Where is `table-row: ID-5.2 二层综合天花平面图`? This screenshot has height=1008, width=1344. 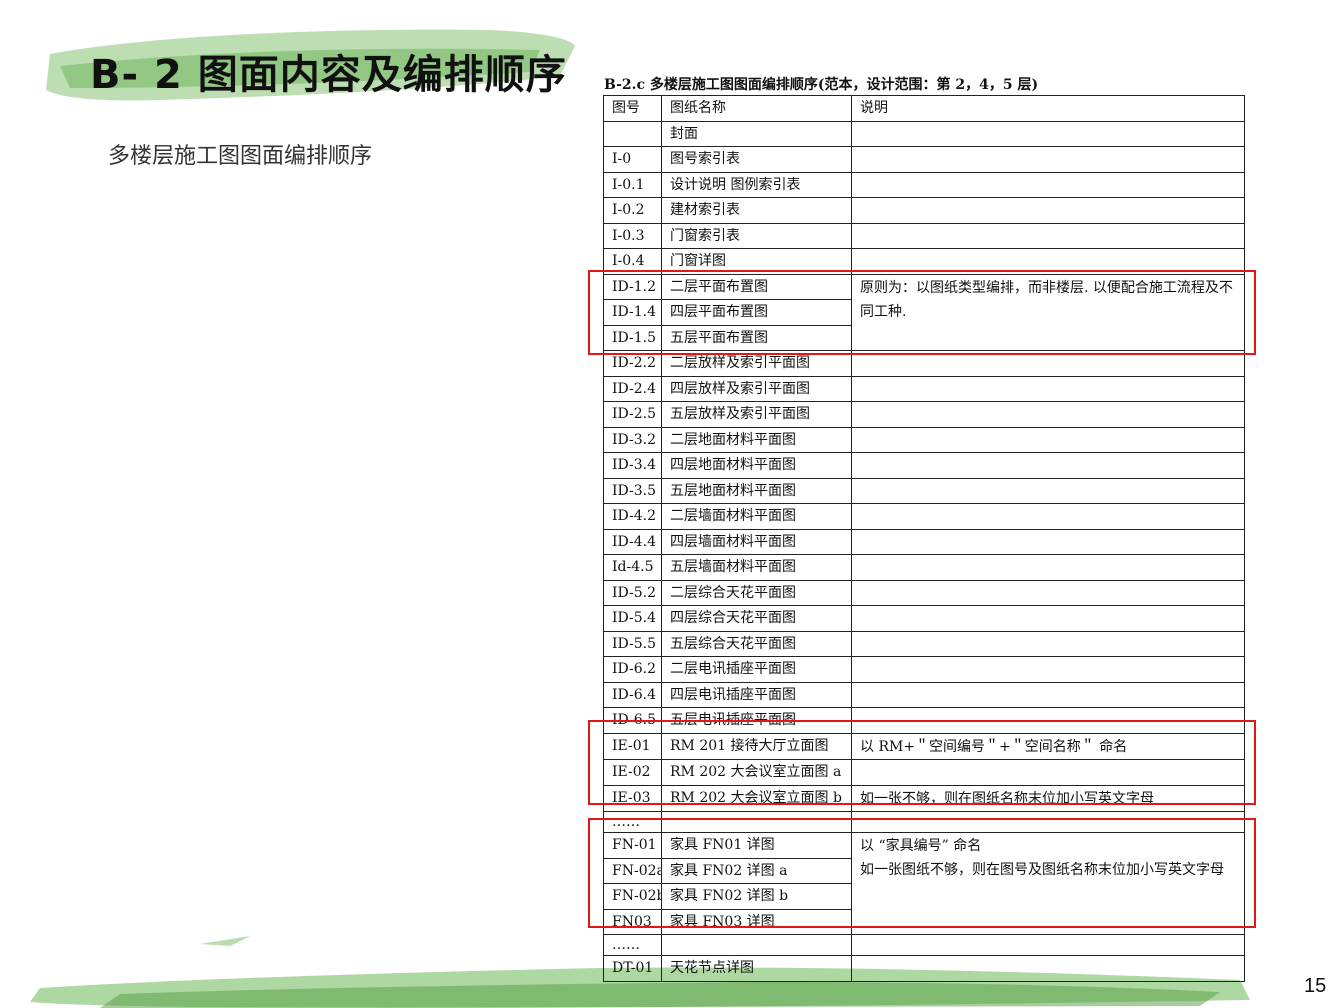
table-row: ID-5.2 二层综合天花平面图 is located at coordinates (924, 592).